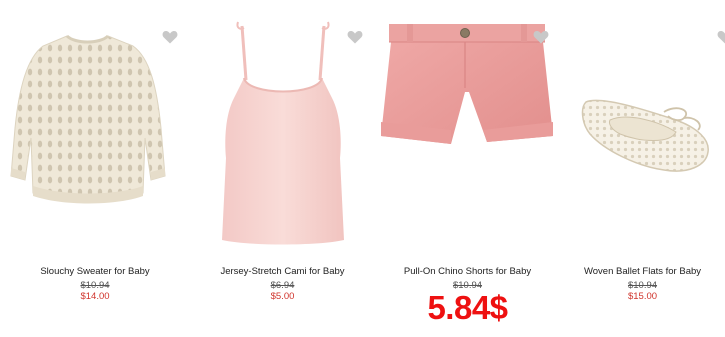  I want to click on product-name: Woven Ballet Flats for Baby, so click(642, 271).